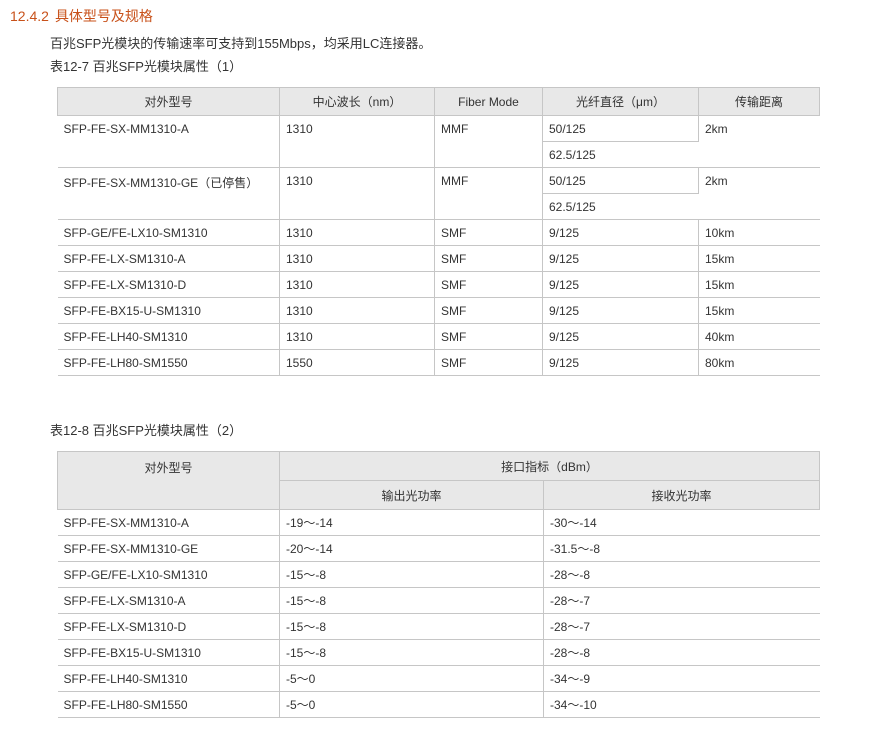  Describe the element at coordinates (488, 101) in the screenshot. I see `table1-header-fiber-mode: Fiber Mode` at that location.